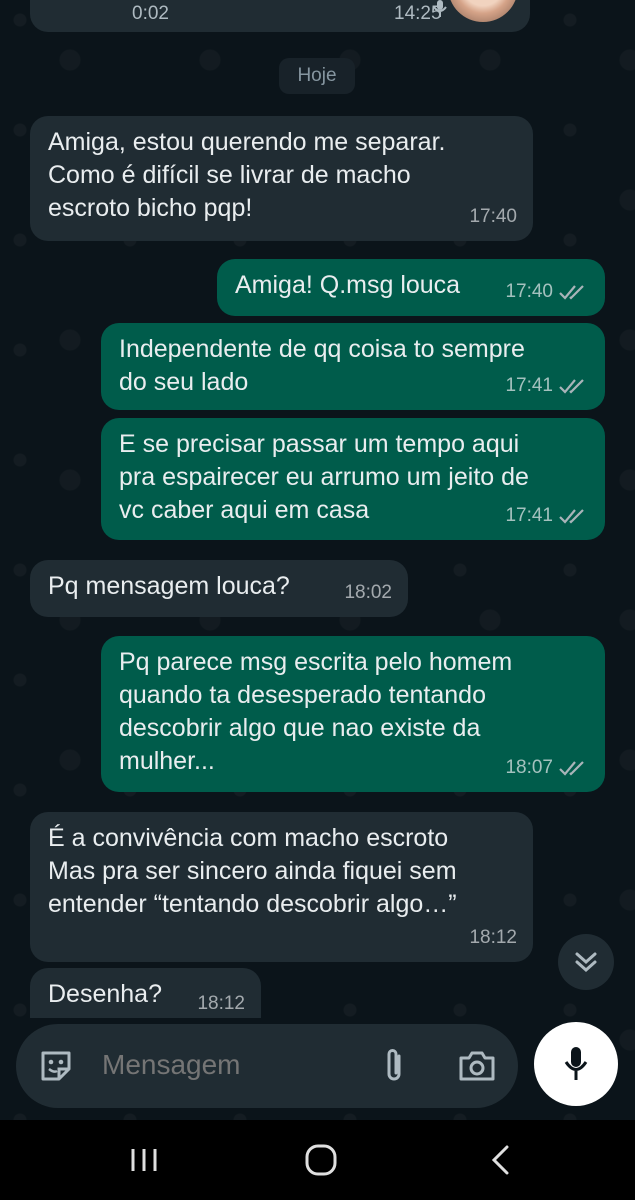 The width and height of the screenshot is (635, 1200). What do you see at coordinates (317, 76) in the screenshot?
I see `date-chip: Hoje` at bounding box center [317, 76].